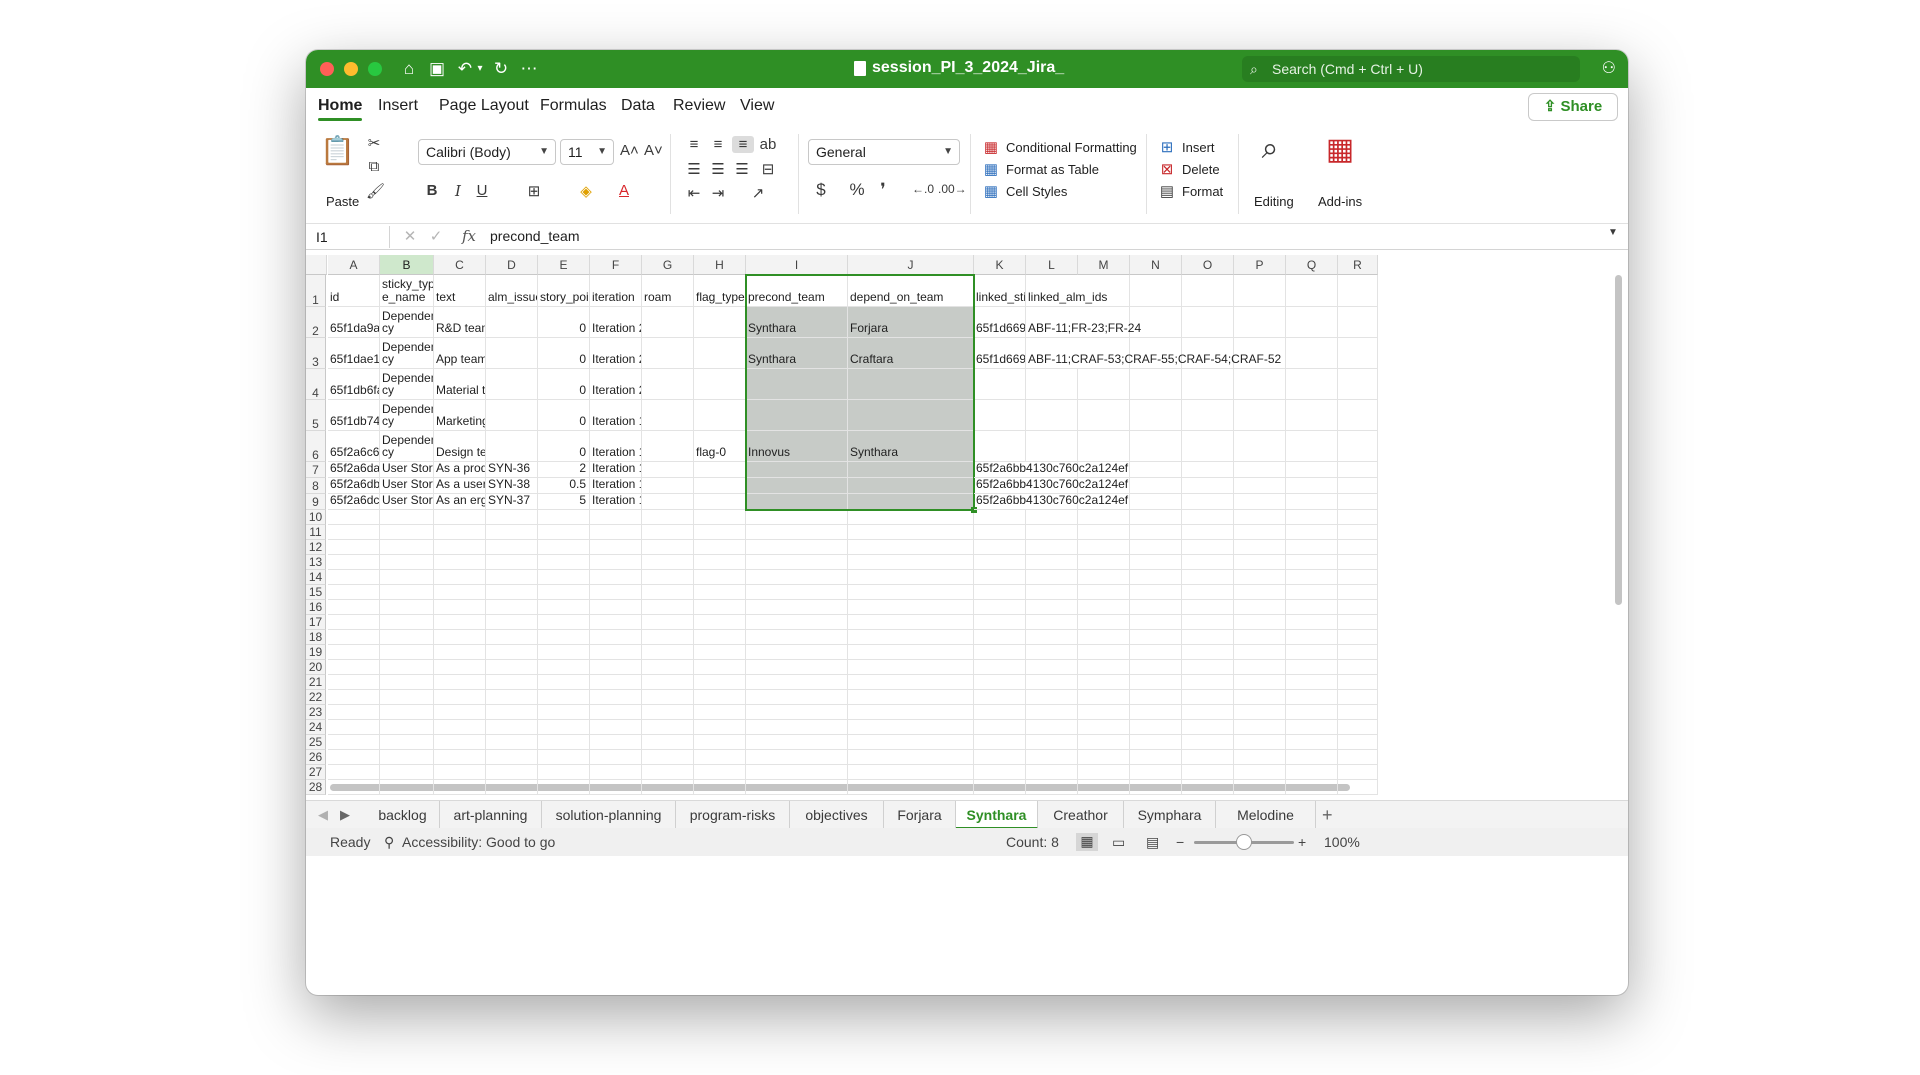 The width and height of the screenshot is (1920, 1075). Describe the element at coordinates (668, 415) in the screenshot. I see `cell-g5` at that location.